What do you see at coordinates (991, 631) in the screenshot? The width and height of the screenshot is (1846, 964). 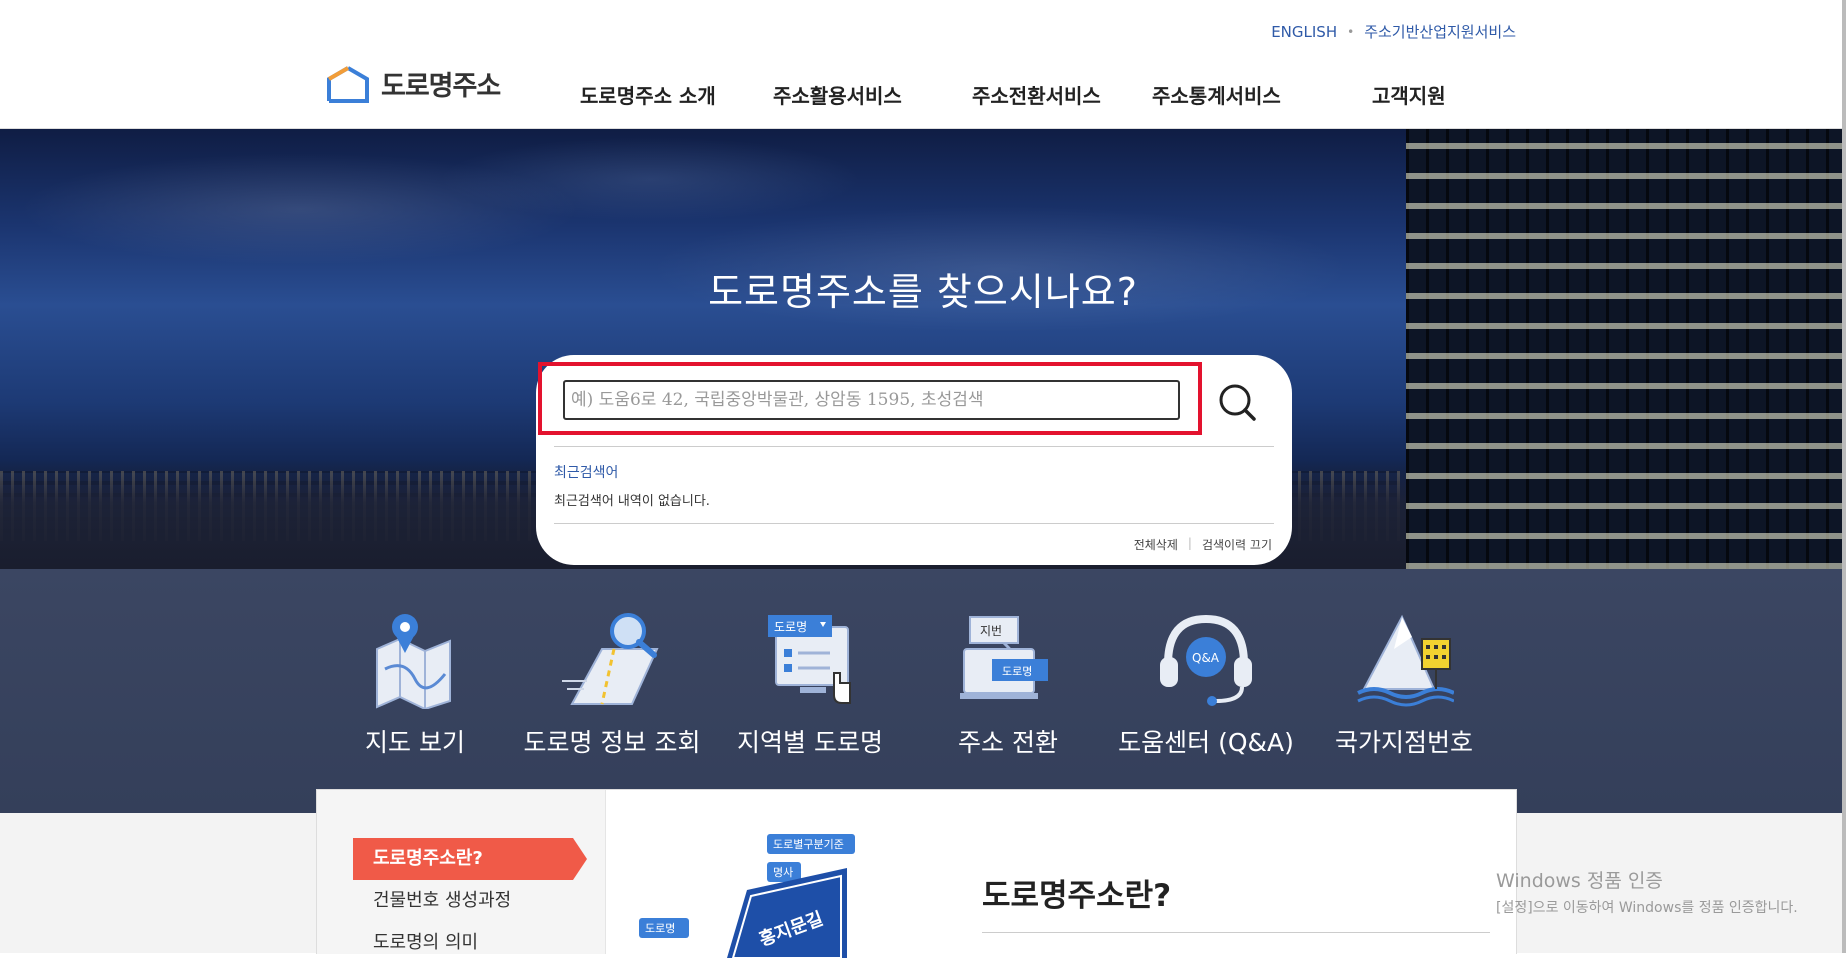 I see `jibun-tag-text: 지번` at bounding box center [991, 631].